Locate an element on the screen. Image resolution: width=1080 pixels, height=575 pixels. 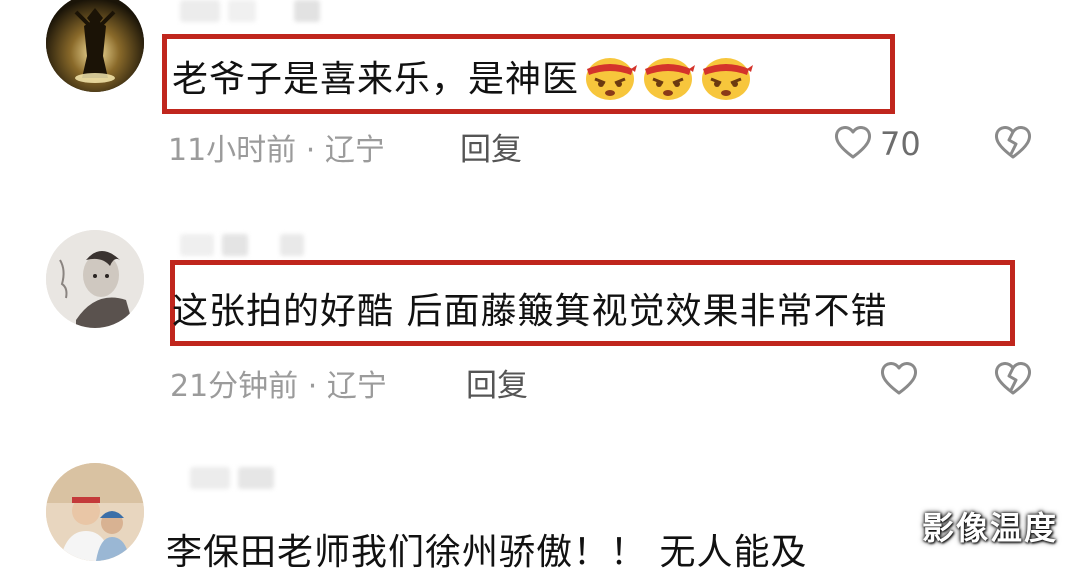
comment-text: 这张拍的好酷 后面藤簸箕视觉效果非常不错 is located at coordinates (530, 311).